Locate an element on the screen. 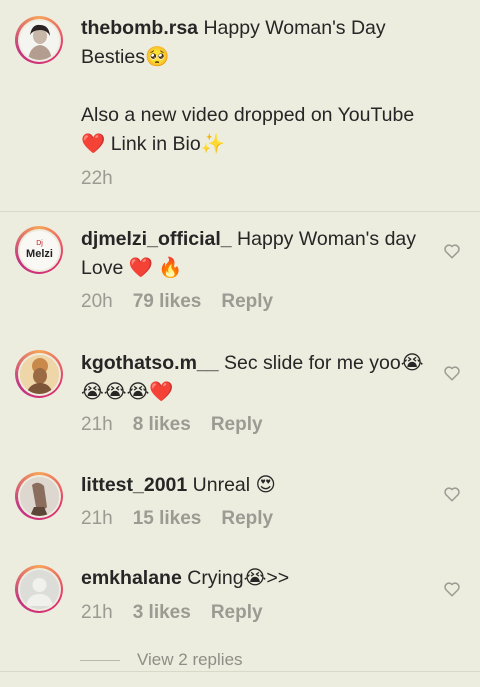  view-replies-button: View 2 replies is located at coordinates (161, 660).